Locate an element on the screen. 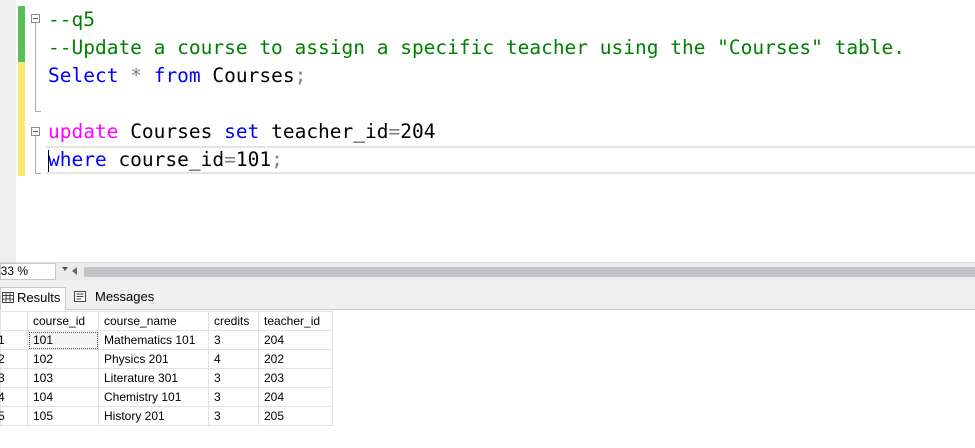 This screenshot has width=975, height=448. row-number: 2 is located at coordinates (14, 359).